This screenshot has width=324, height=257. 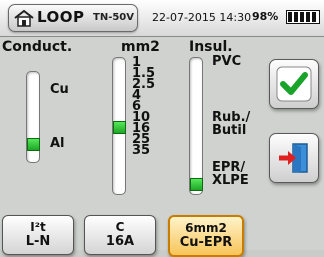 I want to click on insulation-option-butil: Butil, so click(x=229, y=130).